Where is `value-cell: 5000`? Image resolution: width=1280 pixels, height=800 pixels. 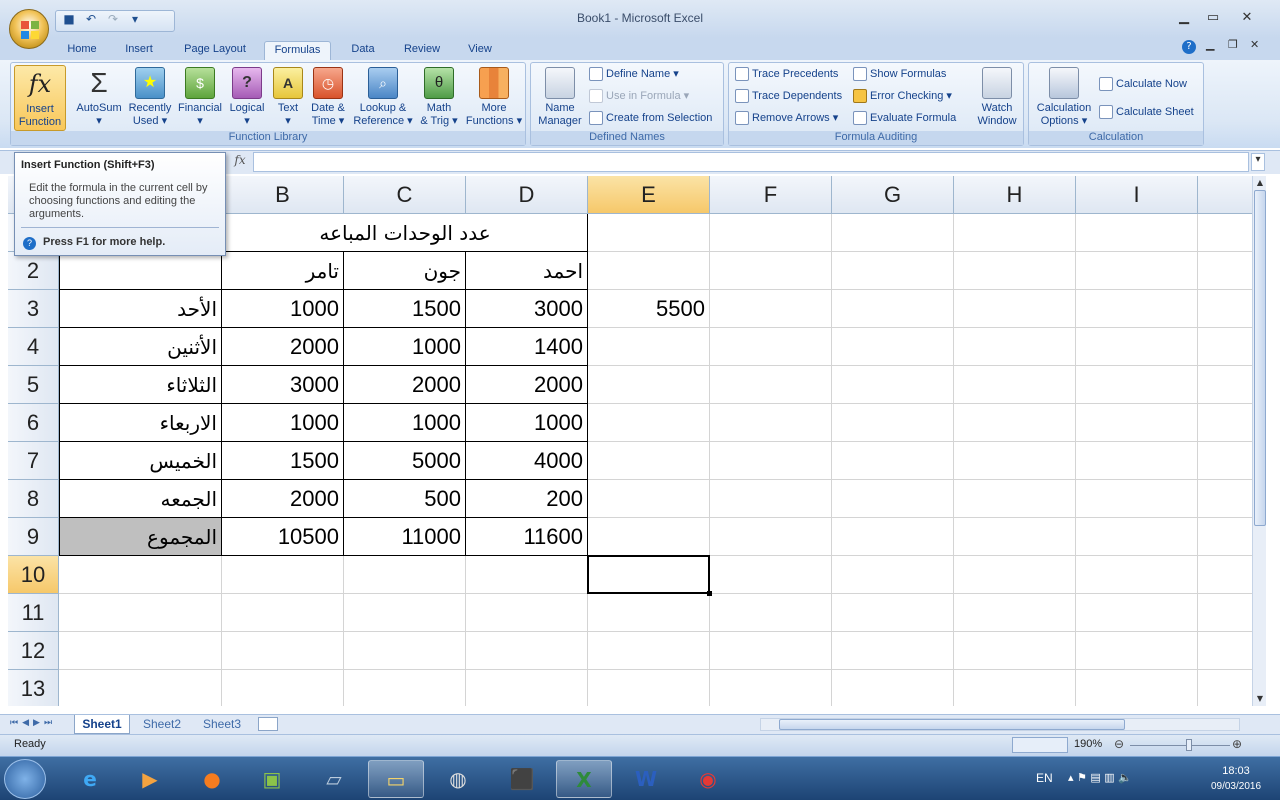
value-cell: 5000 is located at coordinates (405, 461).